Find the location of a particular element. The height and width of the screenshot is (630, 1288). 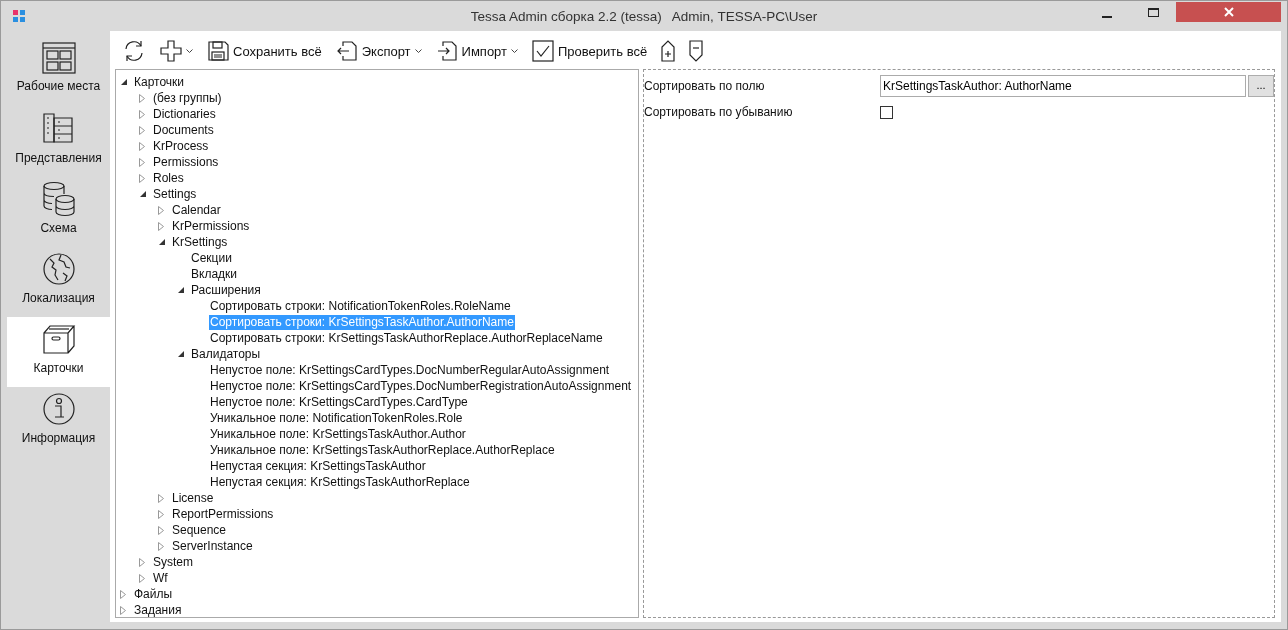

close-icon is located at coordinates (1228, 12).